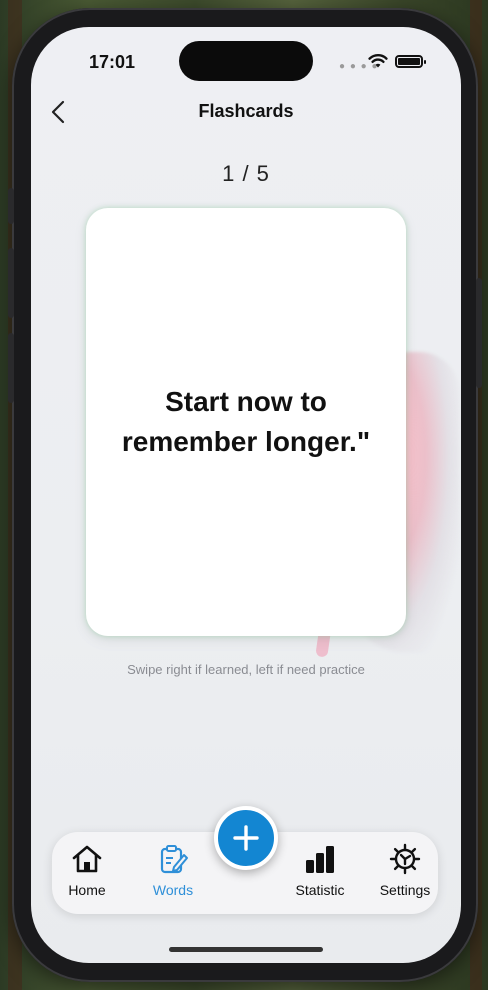  I want to click on volume-up-button, so click(11, 283).